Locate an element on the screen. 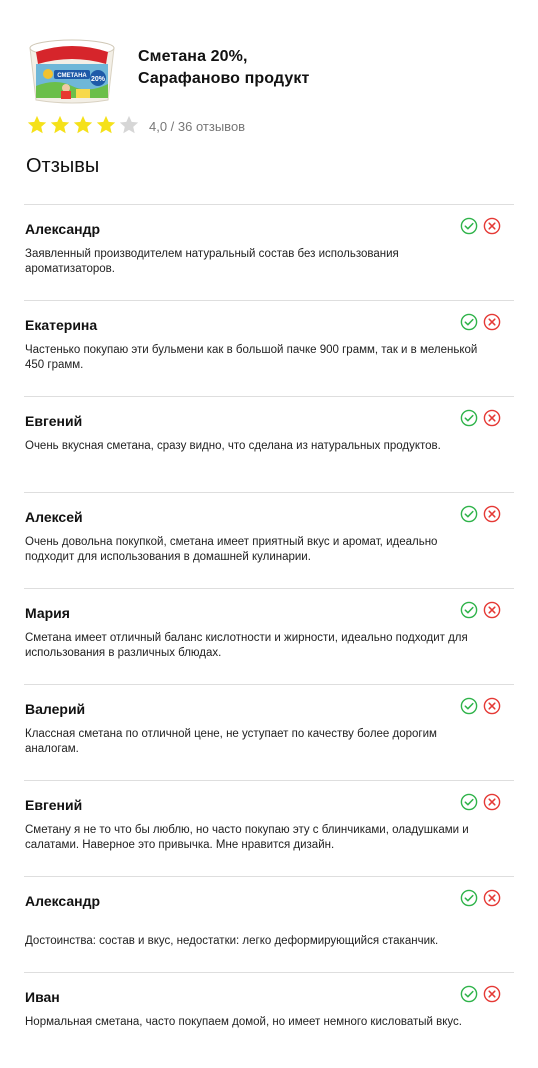 The height and width of the screenshot is (1068, 538). rating-summary: 4,0 / 36 отзывов is located at coordinates (197, 126).